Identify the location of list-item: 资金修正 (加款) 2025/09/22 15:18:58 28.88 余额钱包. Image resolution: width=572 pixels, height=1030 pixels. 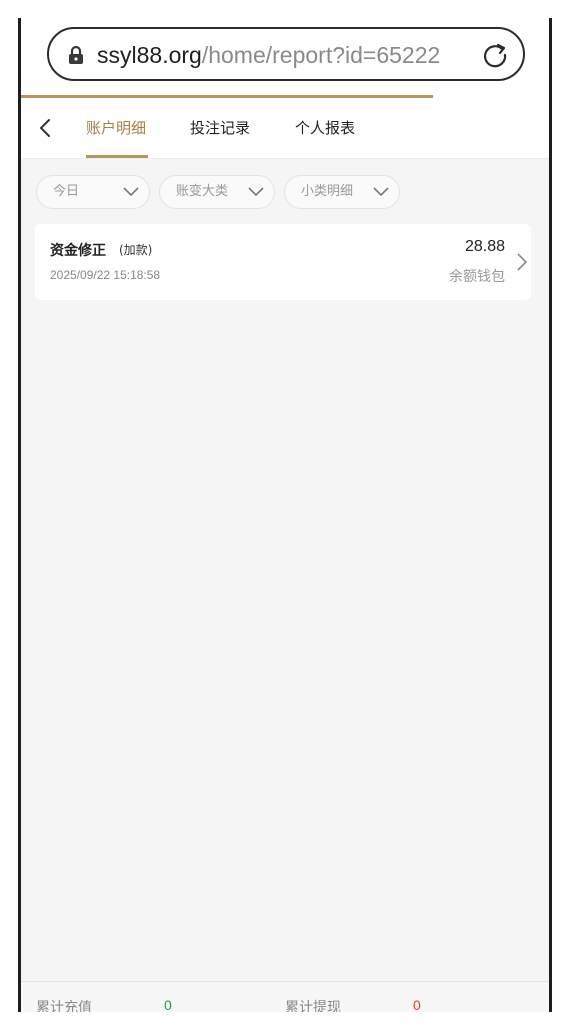
(283, 262).